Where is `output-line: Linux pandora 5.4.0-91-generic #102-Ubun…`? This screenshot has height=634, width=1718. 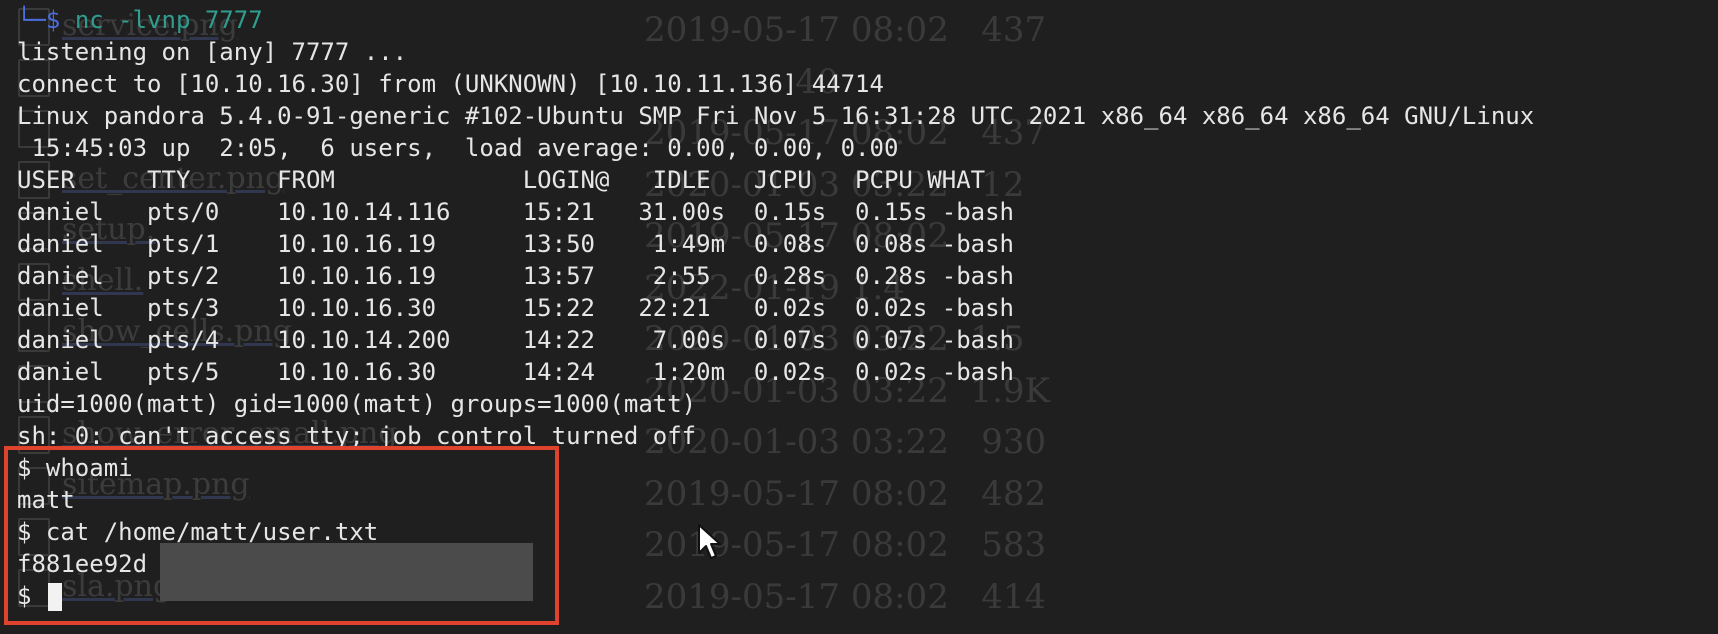
output-line: Linux pandora 5.4.0-91-generic #102-Ubun… is located at coordinates (776, 116).